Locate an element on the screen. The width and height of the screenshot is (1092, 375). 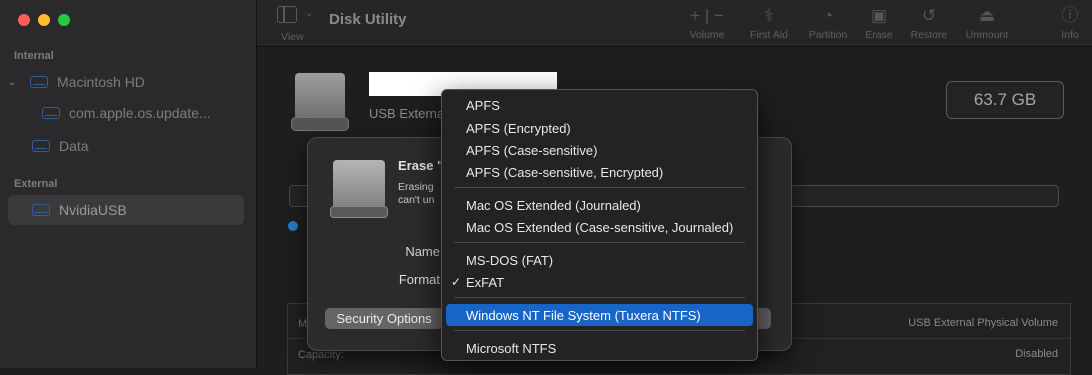
erase-button: ▣ Erase is located at coordinates (879, 23).